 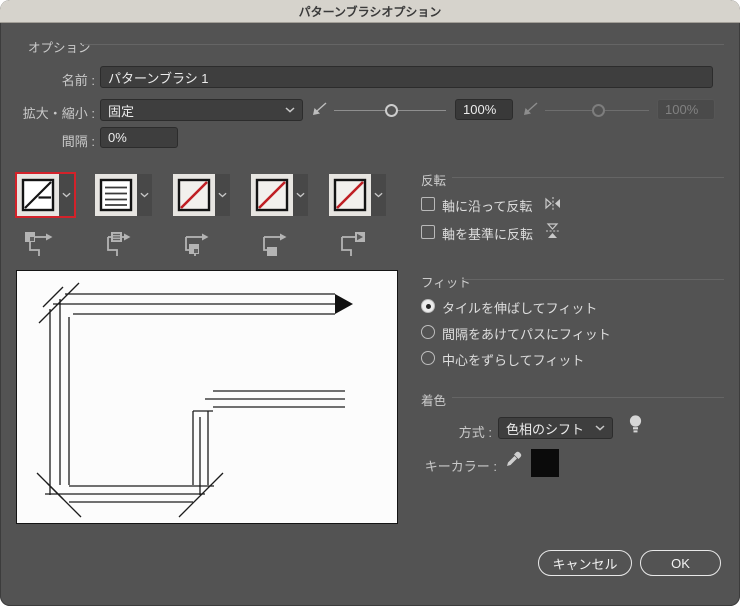 What do you see at coordinates (487, 205) in the screenshot?
I see `flip-along-label: 軸に沿って反転` at bounding box center [487, 205].